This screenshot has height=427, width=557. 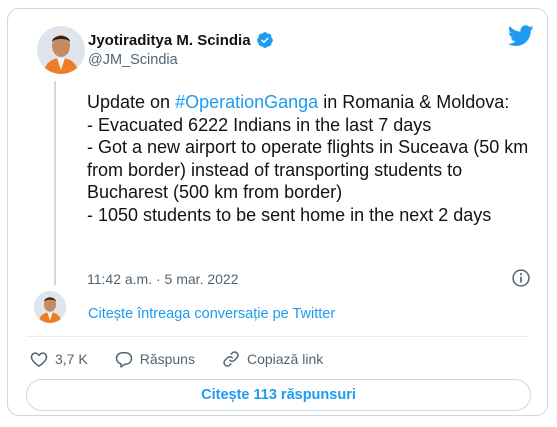 I want to click on thread-line, so click(x=55, y=183).